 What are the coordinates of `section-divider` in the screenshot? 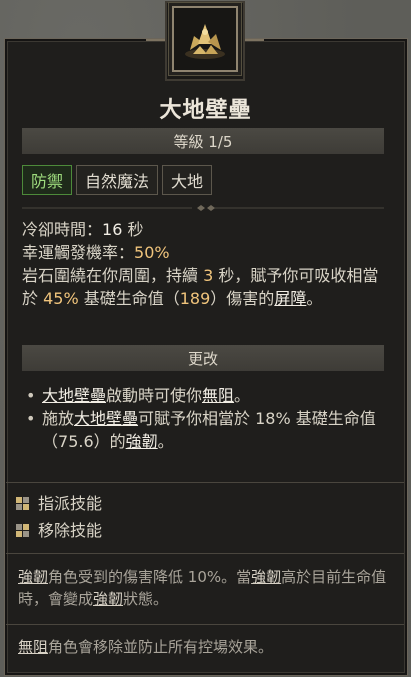 It's located at (203, 208).